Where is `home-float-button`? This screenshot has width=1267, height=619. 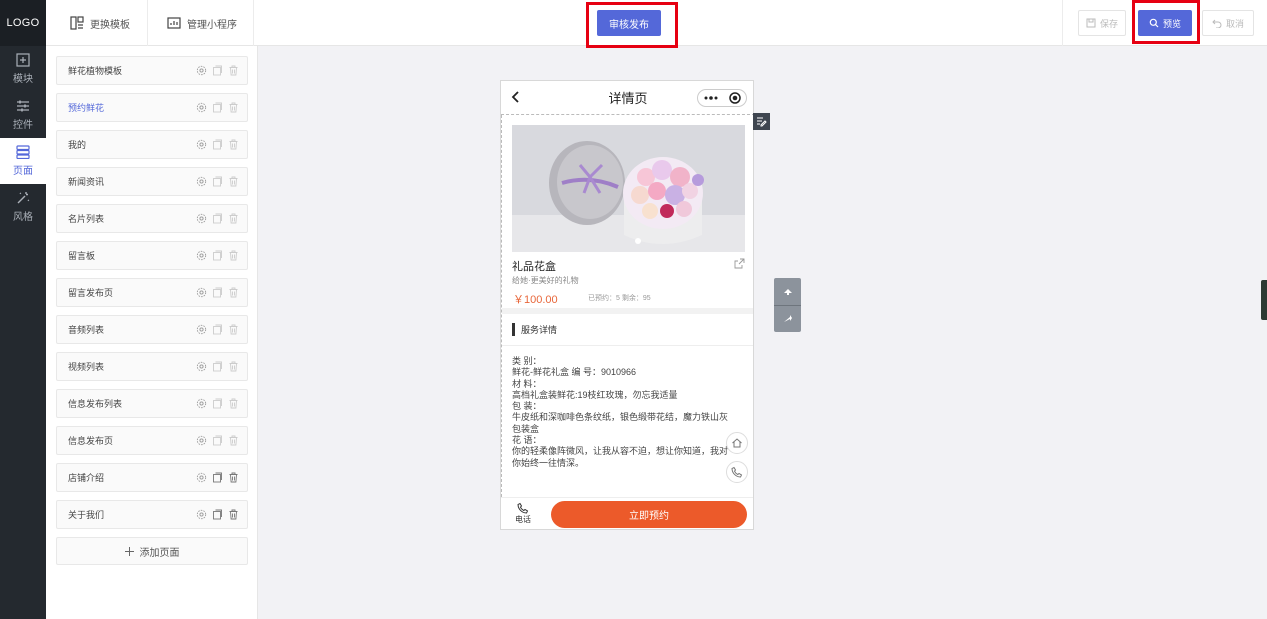 home-float-button is located at coordinates (737, 443).